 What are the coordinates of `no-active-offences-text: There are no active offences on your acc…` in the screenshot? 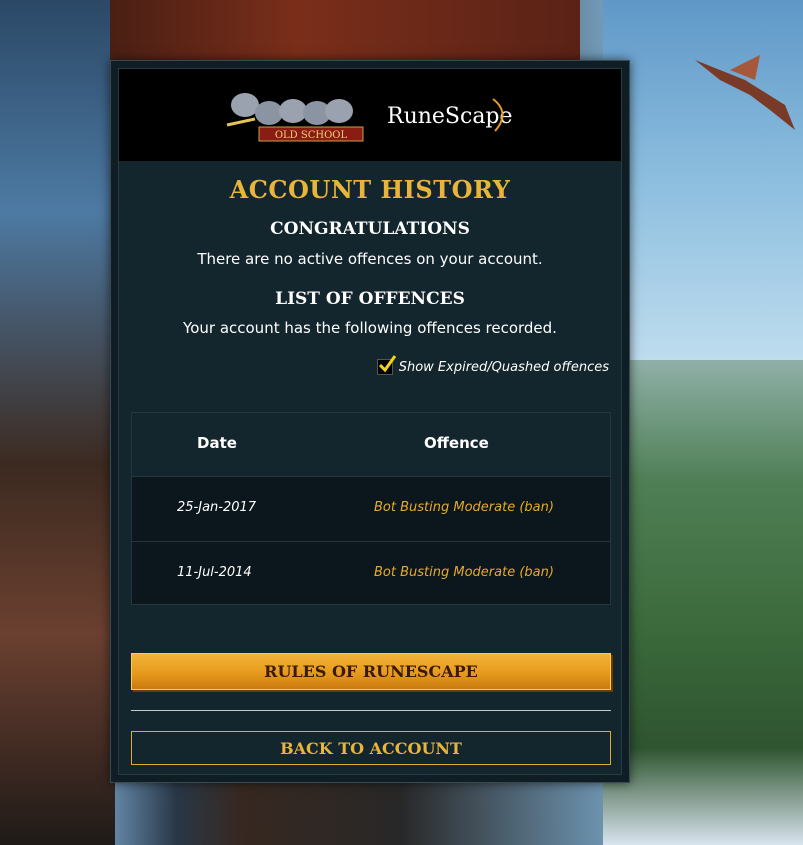 It's located at (370, 259).